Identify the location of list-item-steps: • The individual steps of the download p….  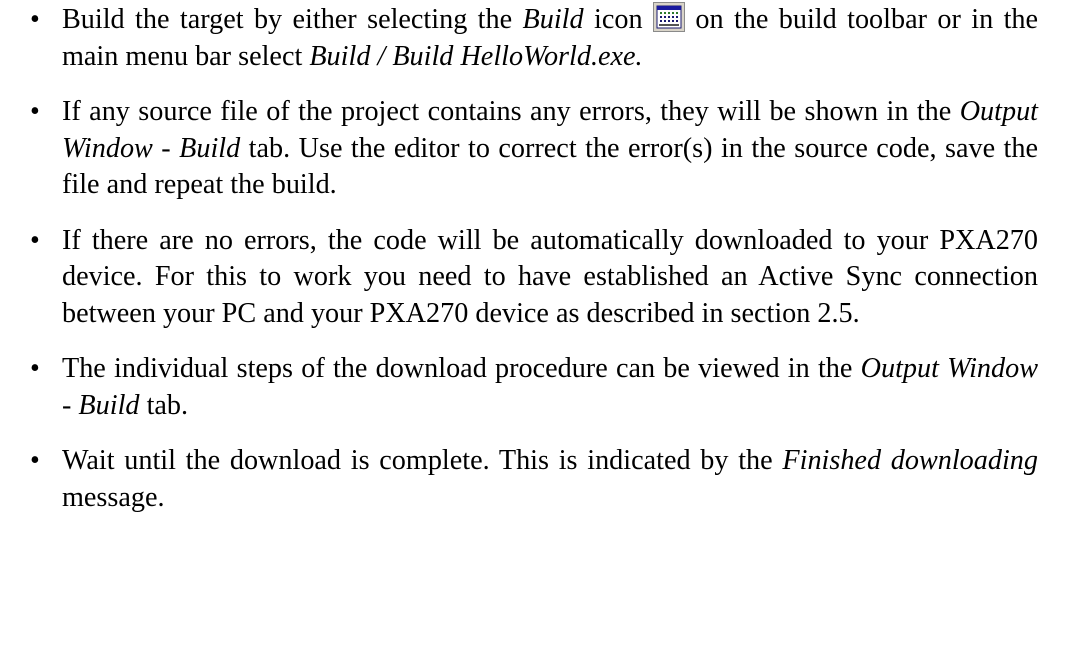
(519, 387).